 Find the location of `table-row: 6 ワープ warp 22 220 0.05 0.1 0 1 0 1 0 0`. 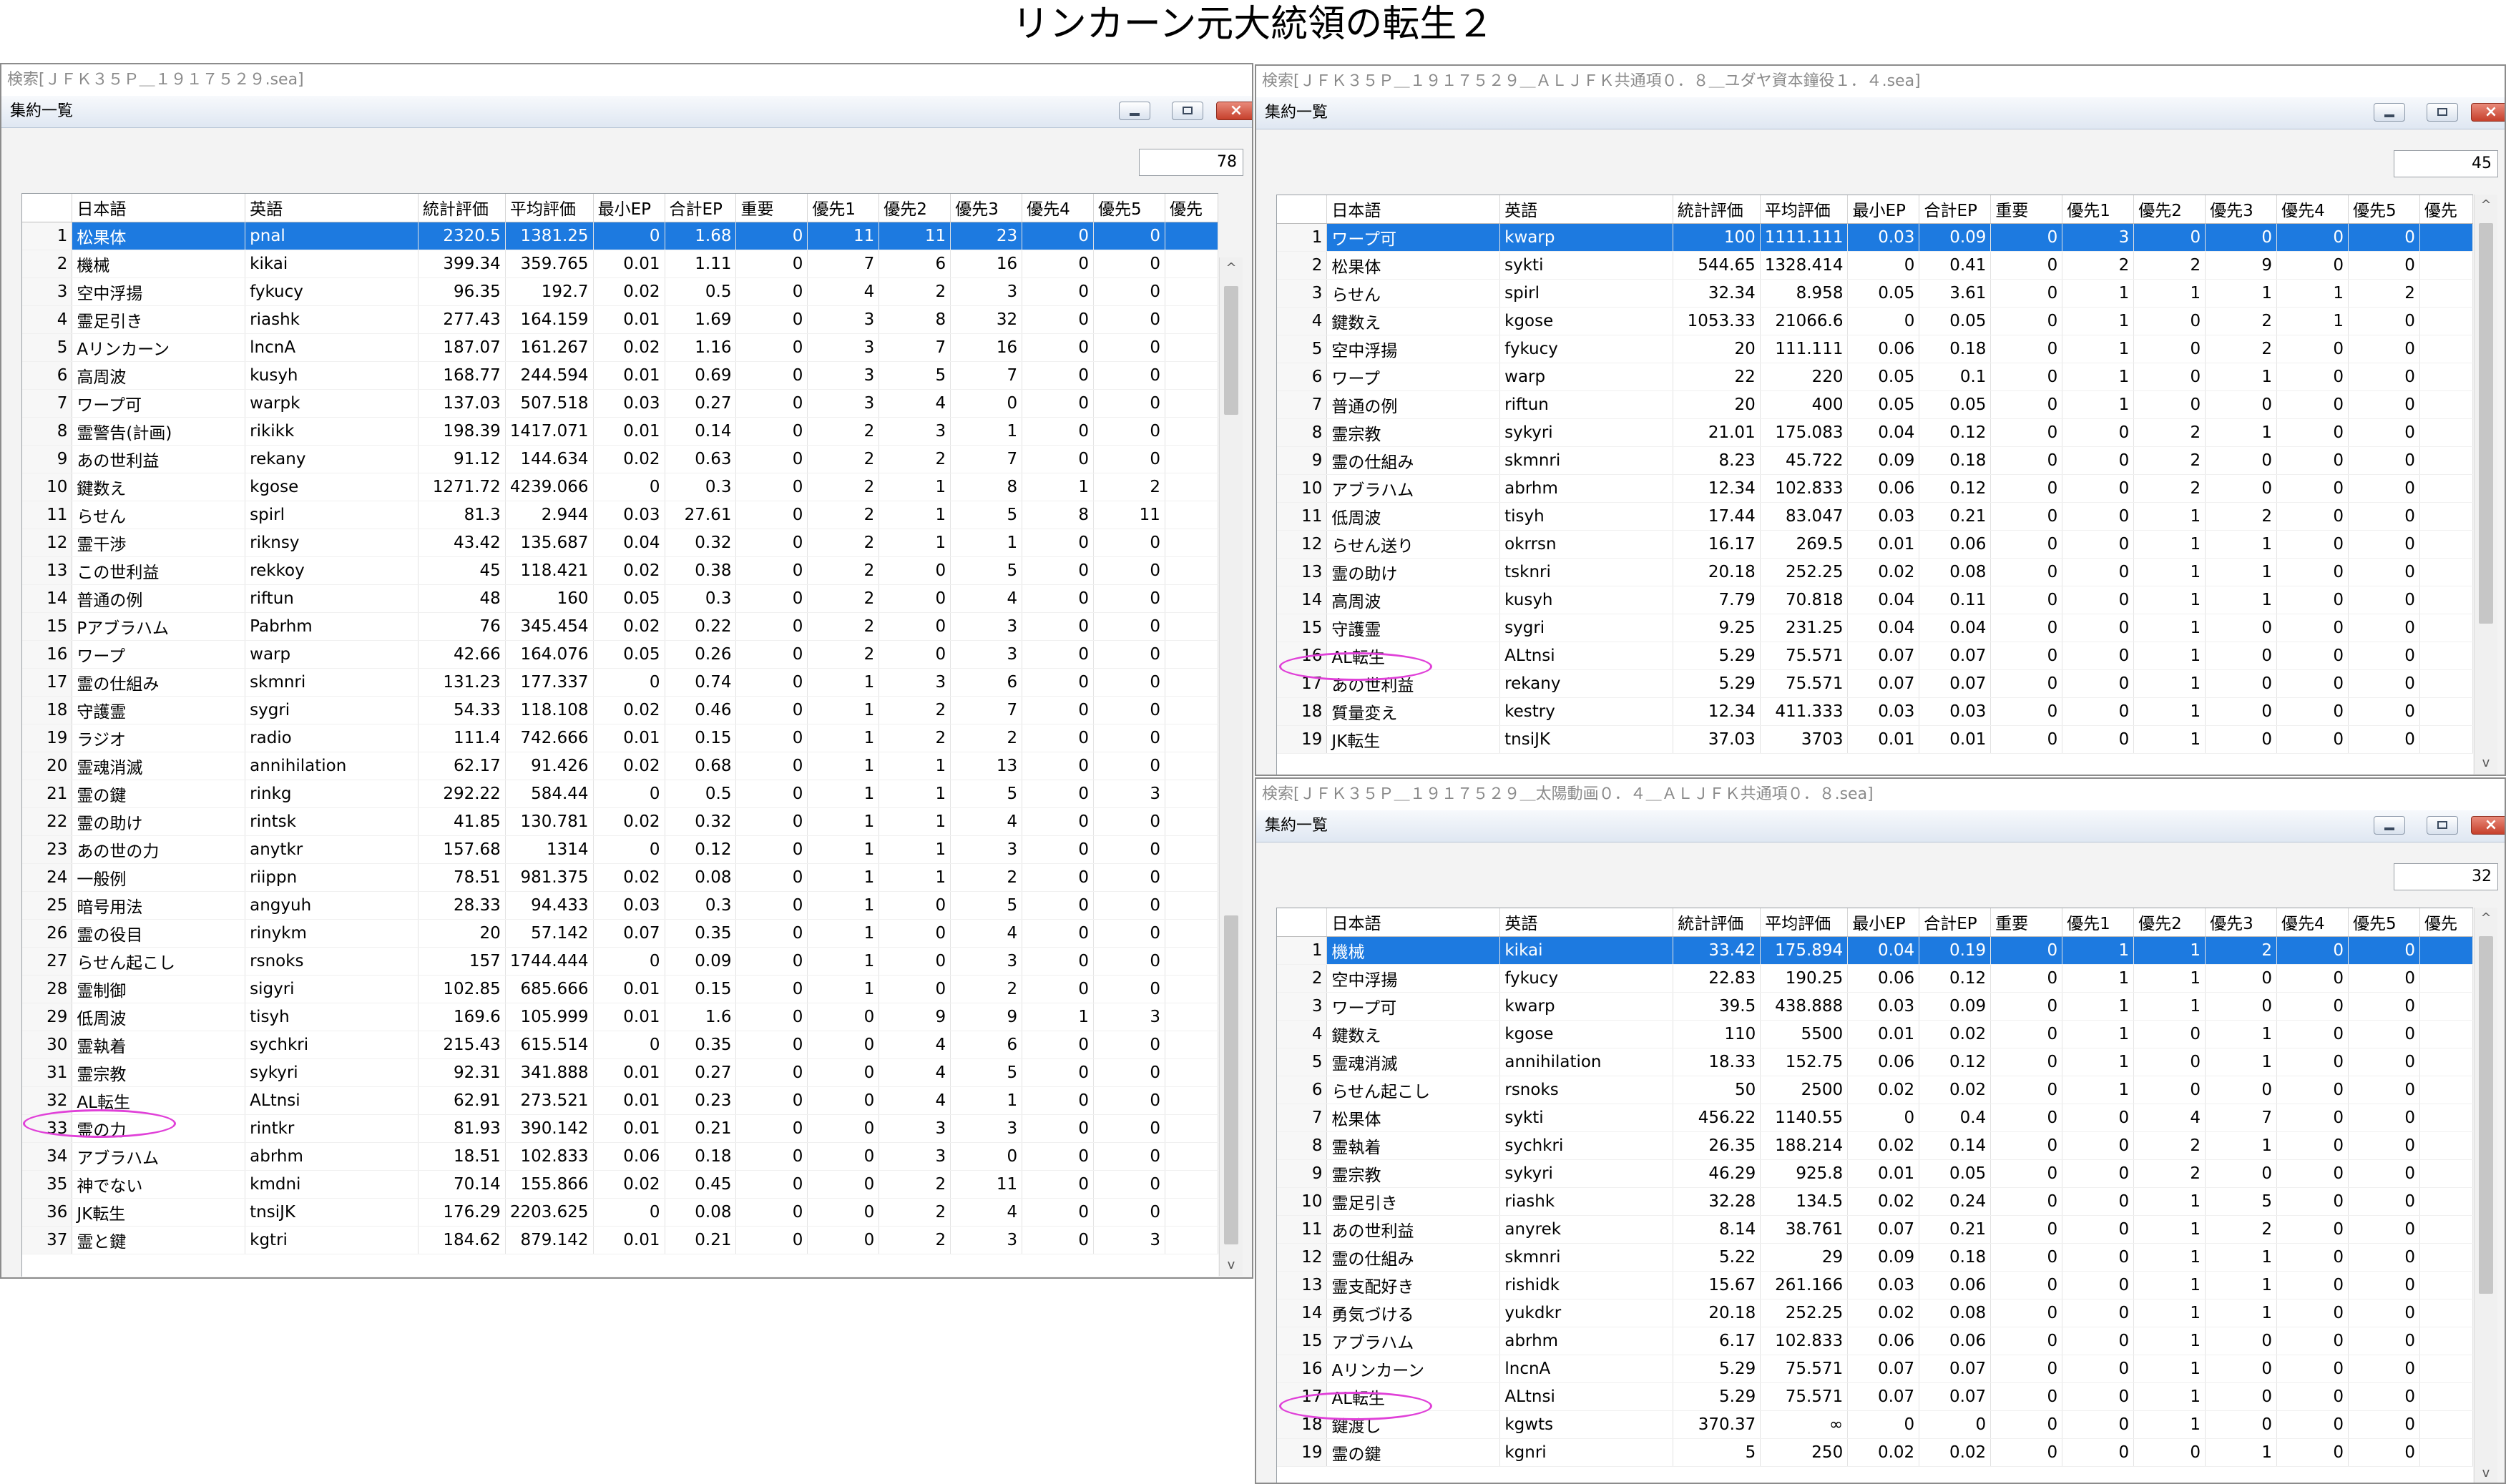

table-row: 6 ワープ warp 22 220 0.05 0.1 0 1 0 1 0 0 is located at coordinates (1875, 377).